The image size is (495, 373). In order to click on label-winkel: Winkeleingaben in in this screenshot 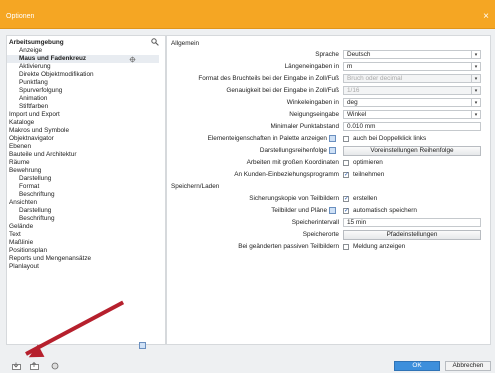, I will do `click(312, 102)`.